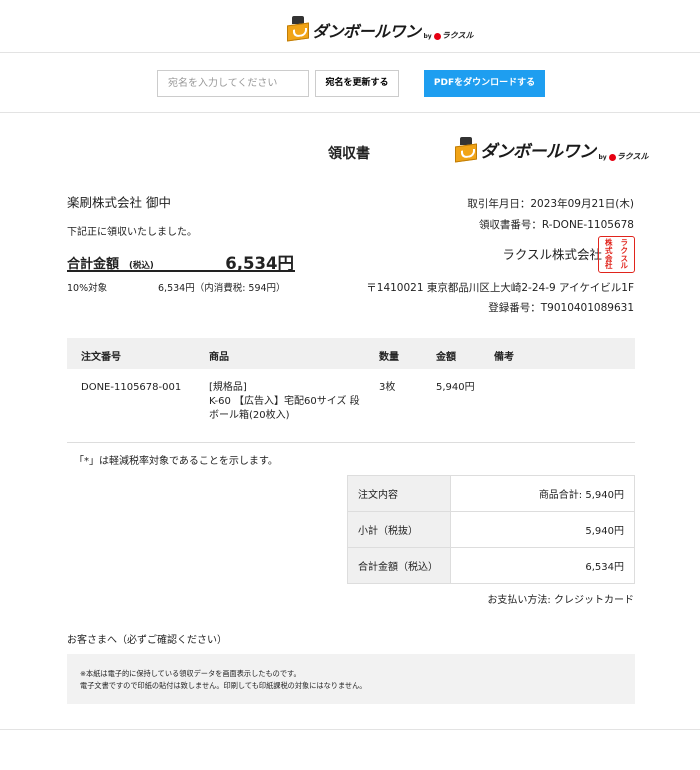 This screenshot has width=700, height=770. Describe the element at coordinates (132, 232) in the screenshot. I see `received-note: 下記正に領収いたしました。` at that location.